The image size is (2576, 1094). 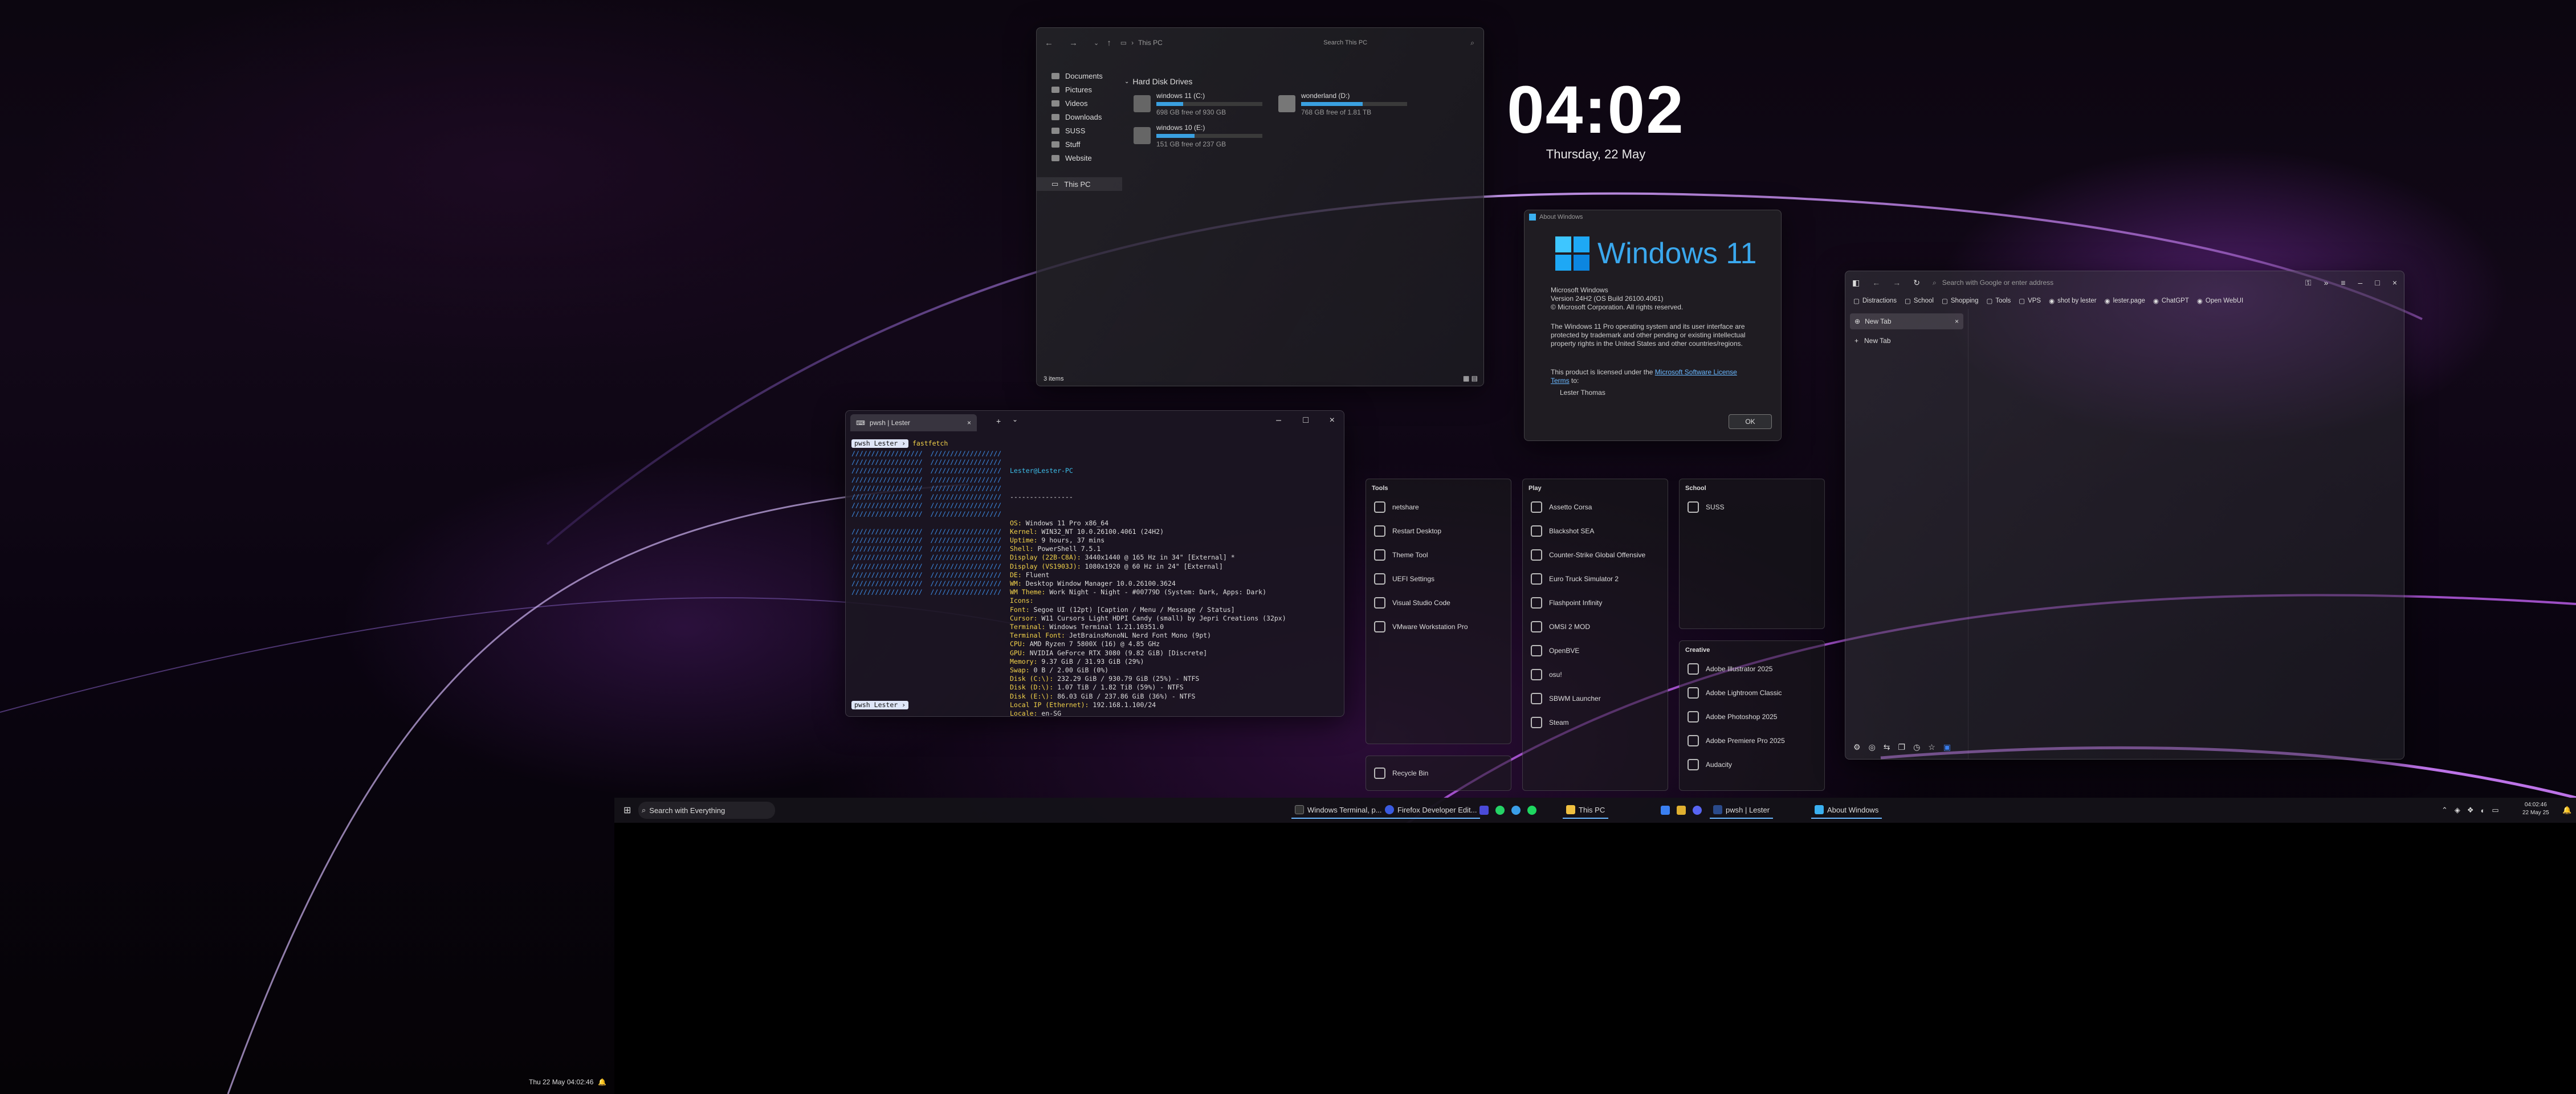 What do you see at coordinates (1438, 507) in the screenshot?
I see `start-item-netshare: netshare` at bounding box center [1438, 507].